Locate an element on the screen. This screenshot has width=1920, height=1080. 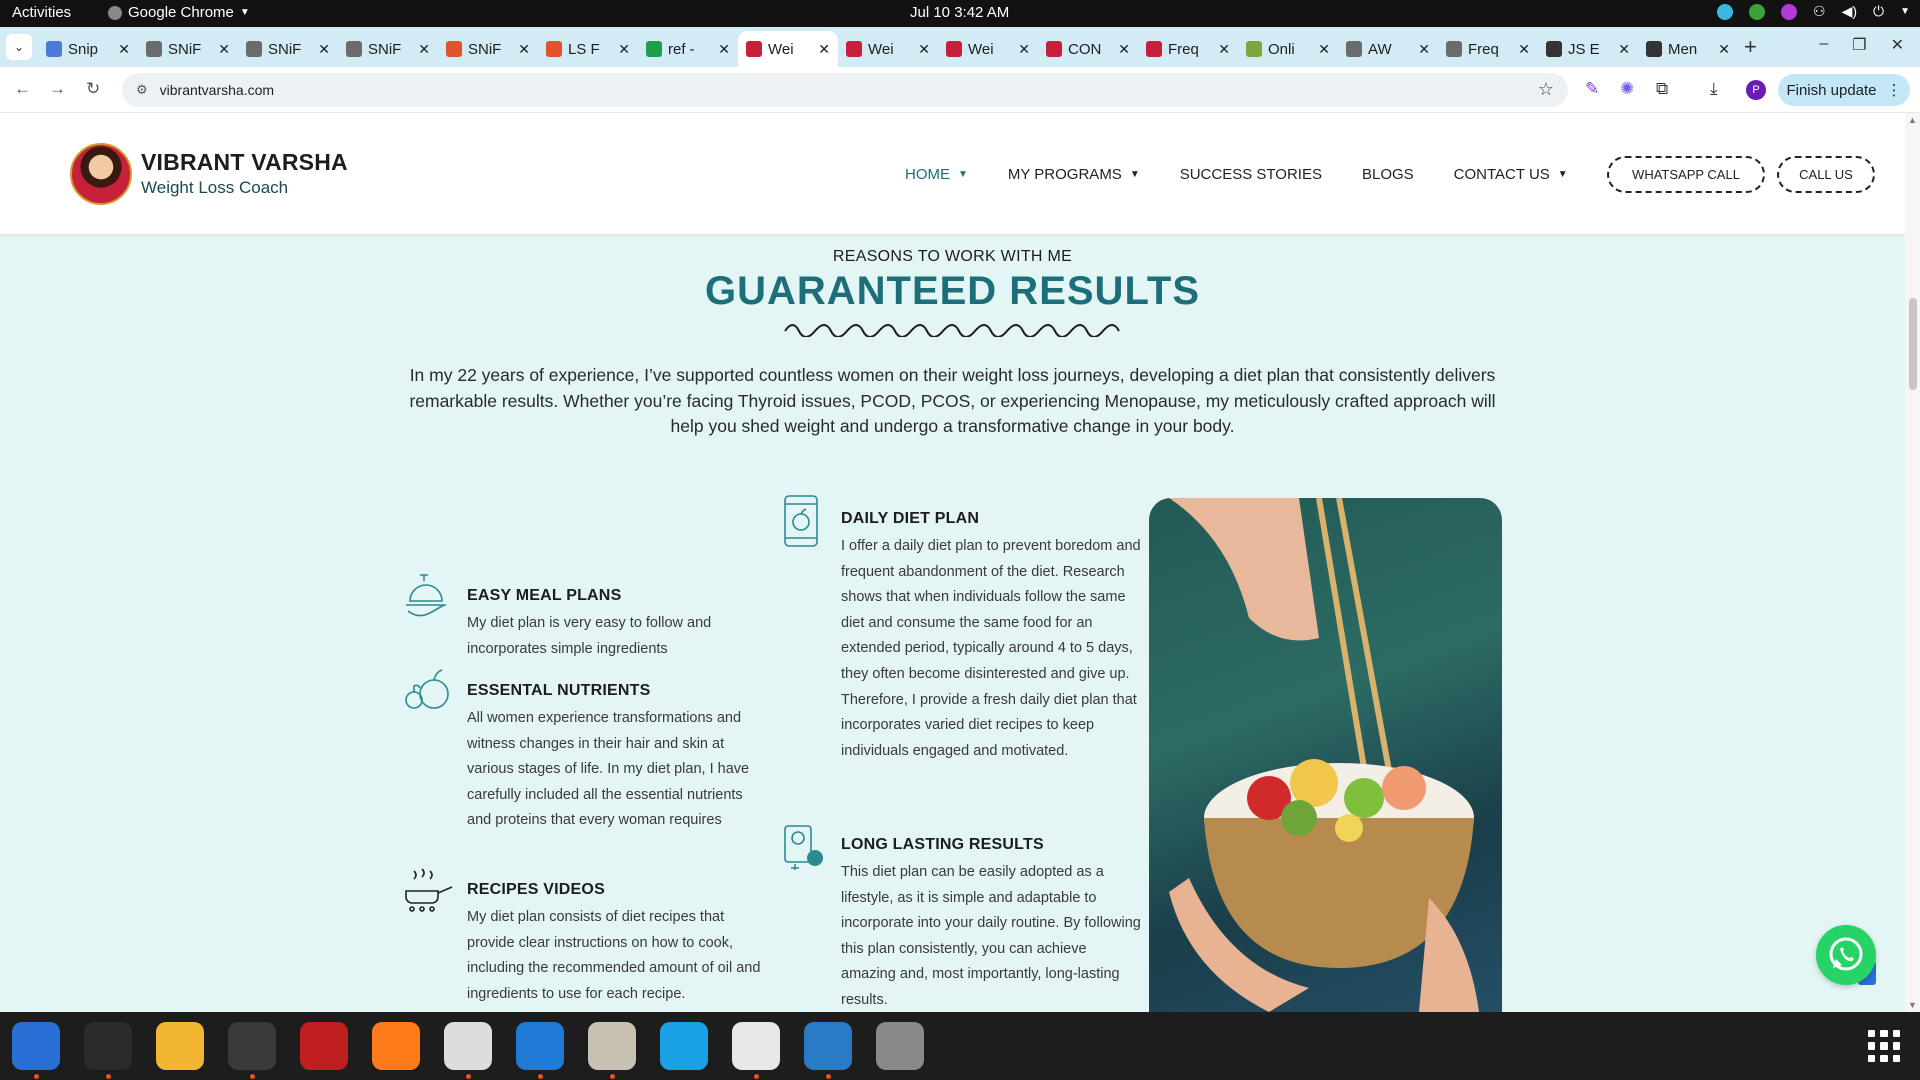
nav-item-label: SUCCESS STORIES is located at coordinates (1250, 174).